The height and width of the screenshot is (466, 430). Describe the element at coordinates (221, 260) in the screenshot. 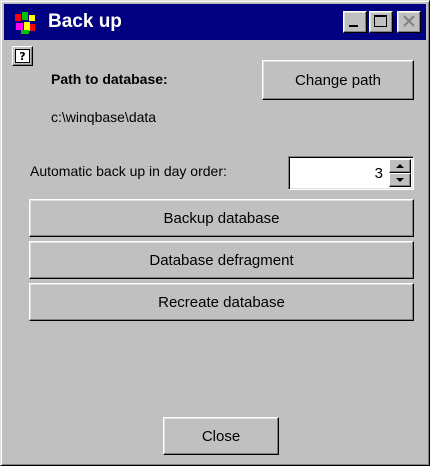

I see `database-defragment-button: Database defragment` at that location.